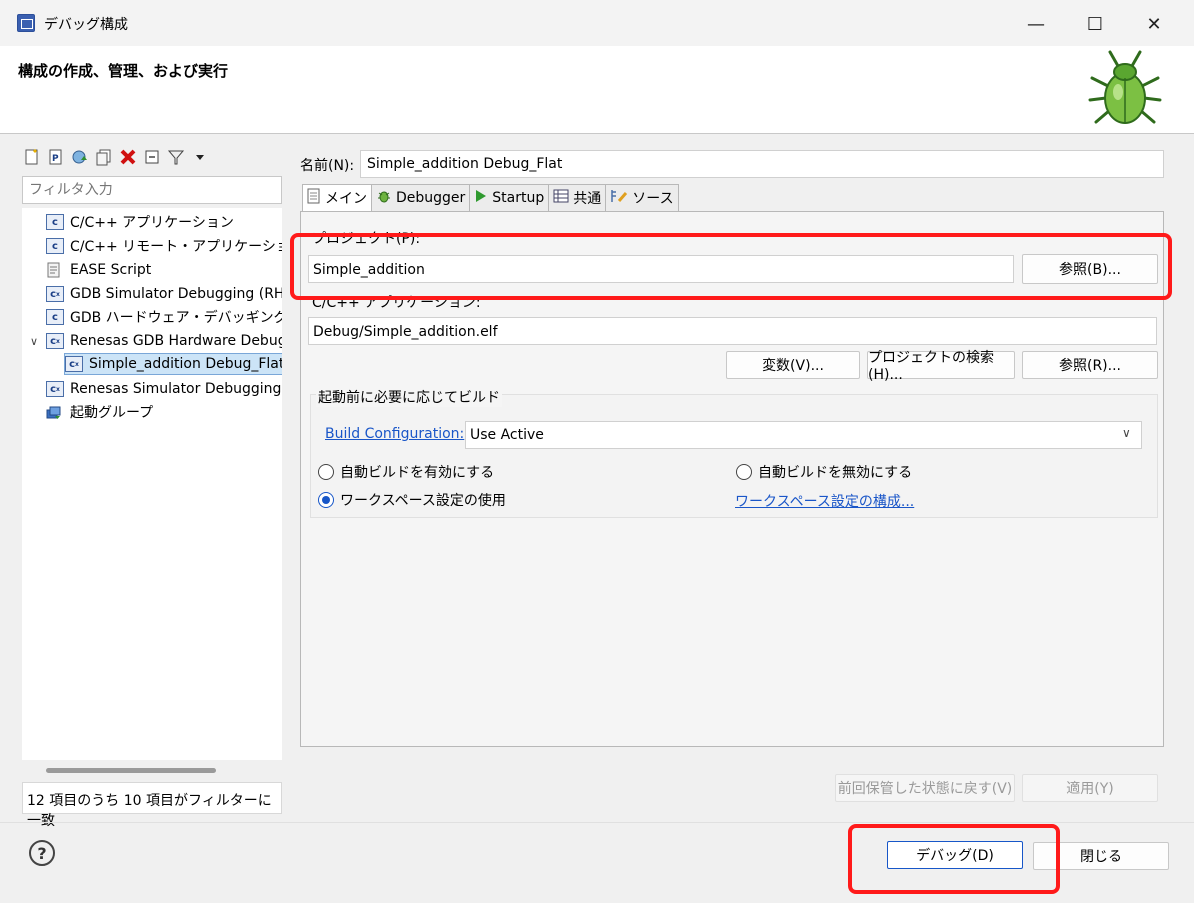 This screenshot has height=903, width=1194. What do you see at coordinates (925, 788) in the screenshot?
I see `revert-button: 前回保管した状態に戻す(V)` at bounding box center [925, 788].